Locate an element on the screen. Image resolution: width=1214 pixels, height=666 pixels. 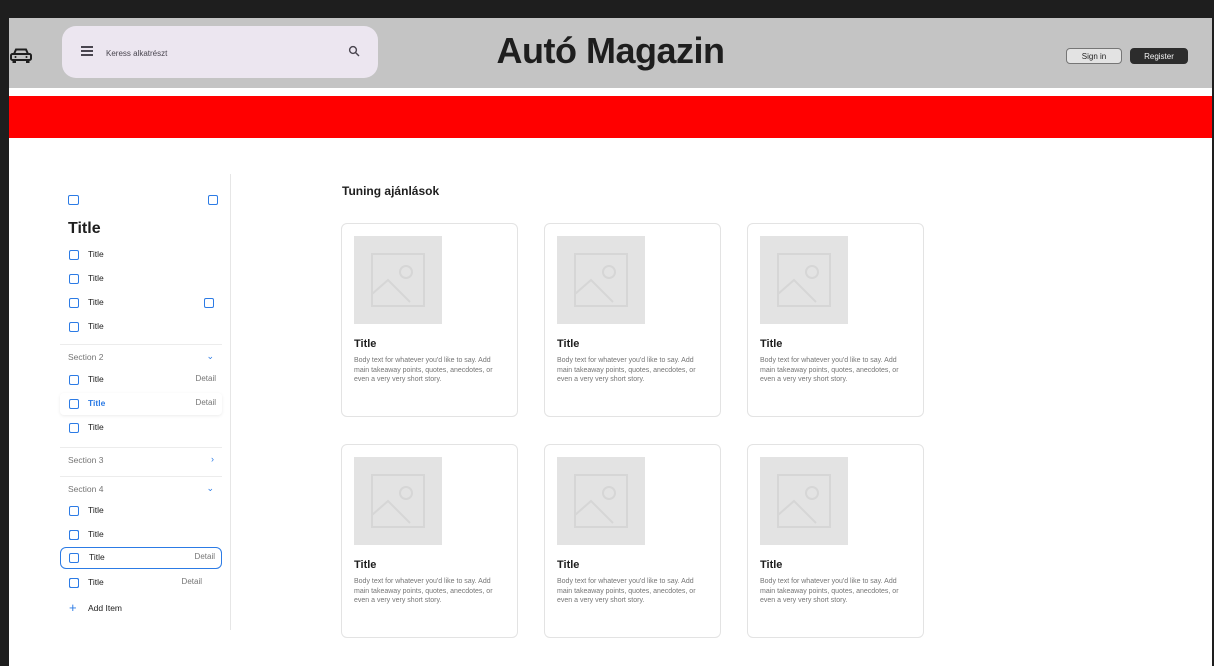
site-title: Autó Magazin is located at coordinates (610, 50).